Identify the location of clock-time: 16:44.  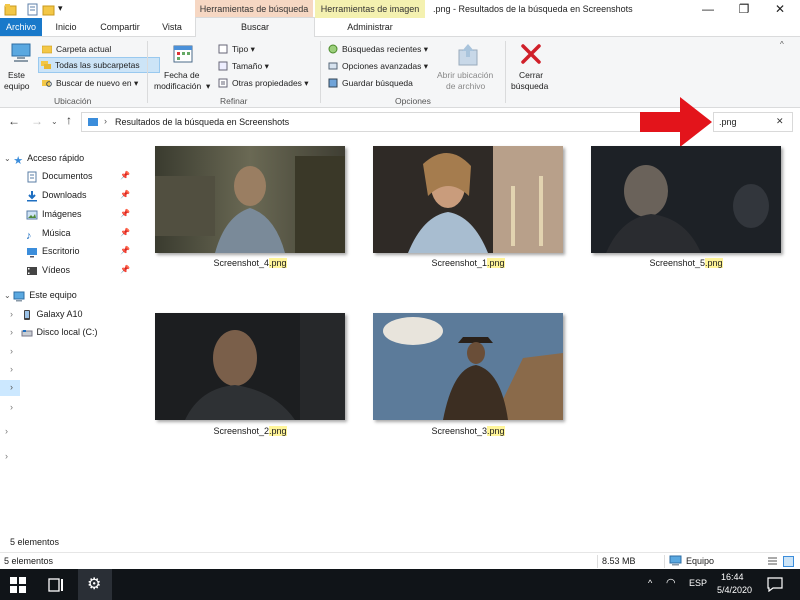
(732, 577).